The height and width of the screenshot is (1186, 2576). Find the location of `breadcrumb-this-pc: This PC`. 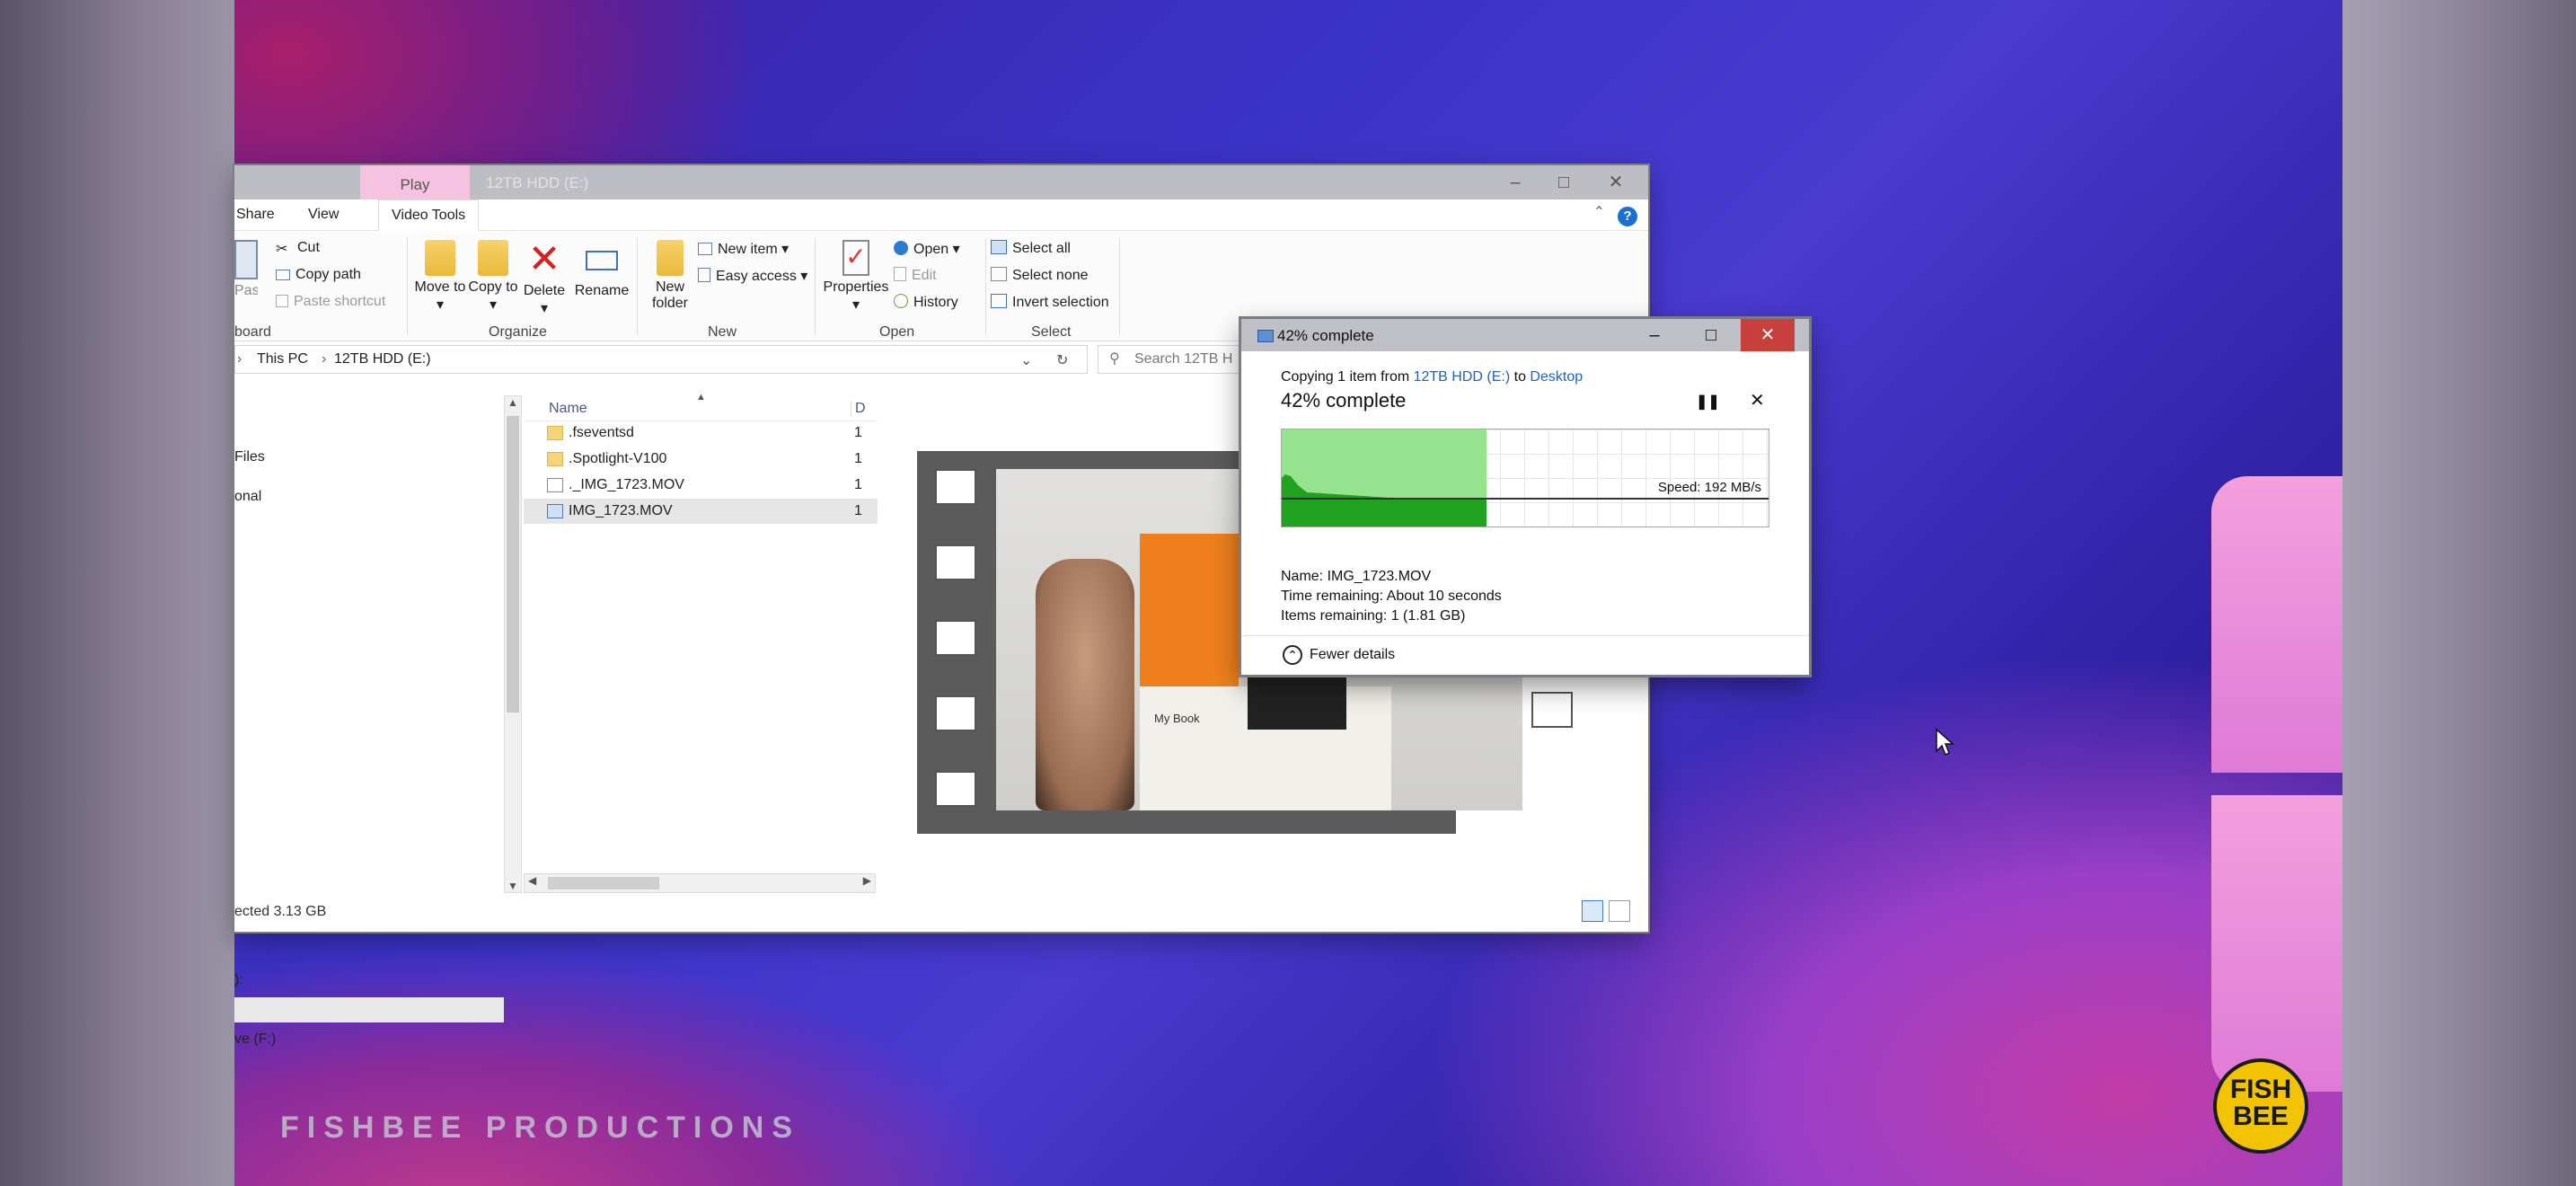

breadcrumb-this-pc: This PC is located at coordinates (282, 359).